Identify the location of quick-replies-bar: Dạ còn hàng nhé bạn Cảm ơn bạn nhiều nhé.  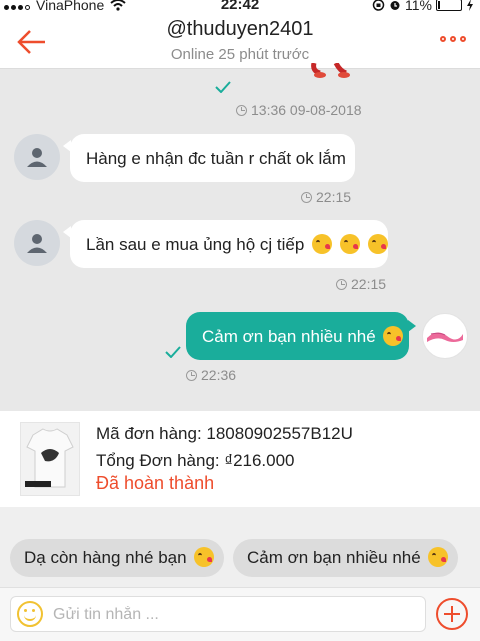
(240, 547).